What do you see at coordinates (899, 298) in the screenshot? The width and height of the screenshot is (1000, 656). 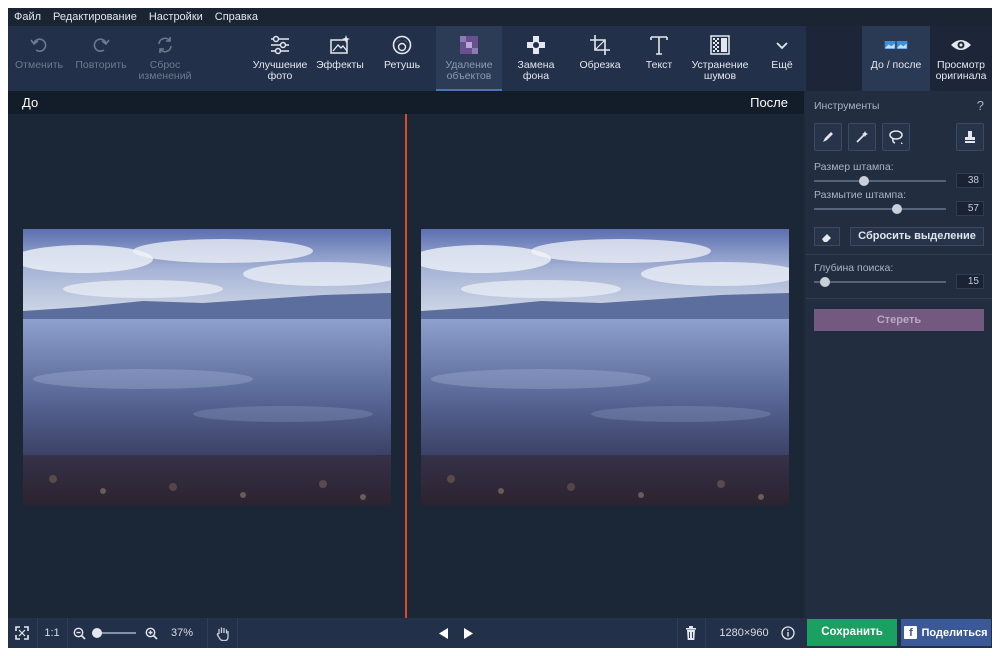 I see `panel-separator` at bounding box center [899, 298].